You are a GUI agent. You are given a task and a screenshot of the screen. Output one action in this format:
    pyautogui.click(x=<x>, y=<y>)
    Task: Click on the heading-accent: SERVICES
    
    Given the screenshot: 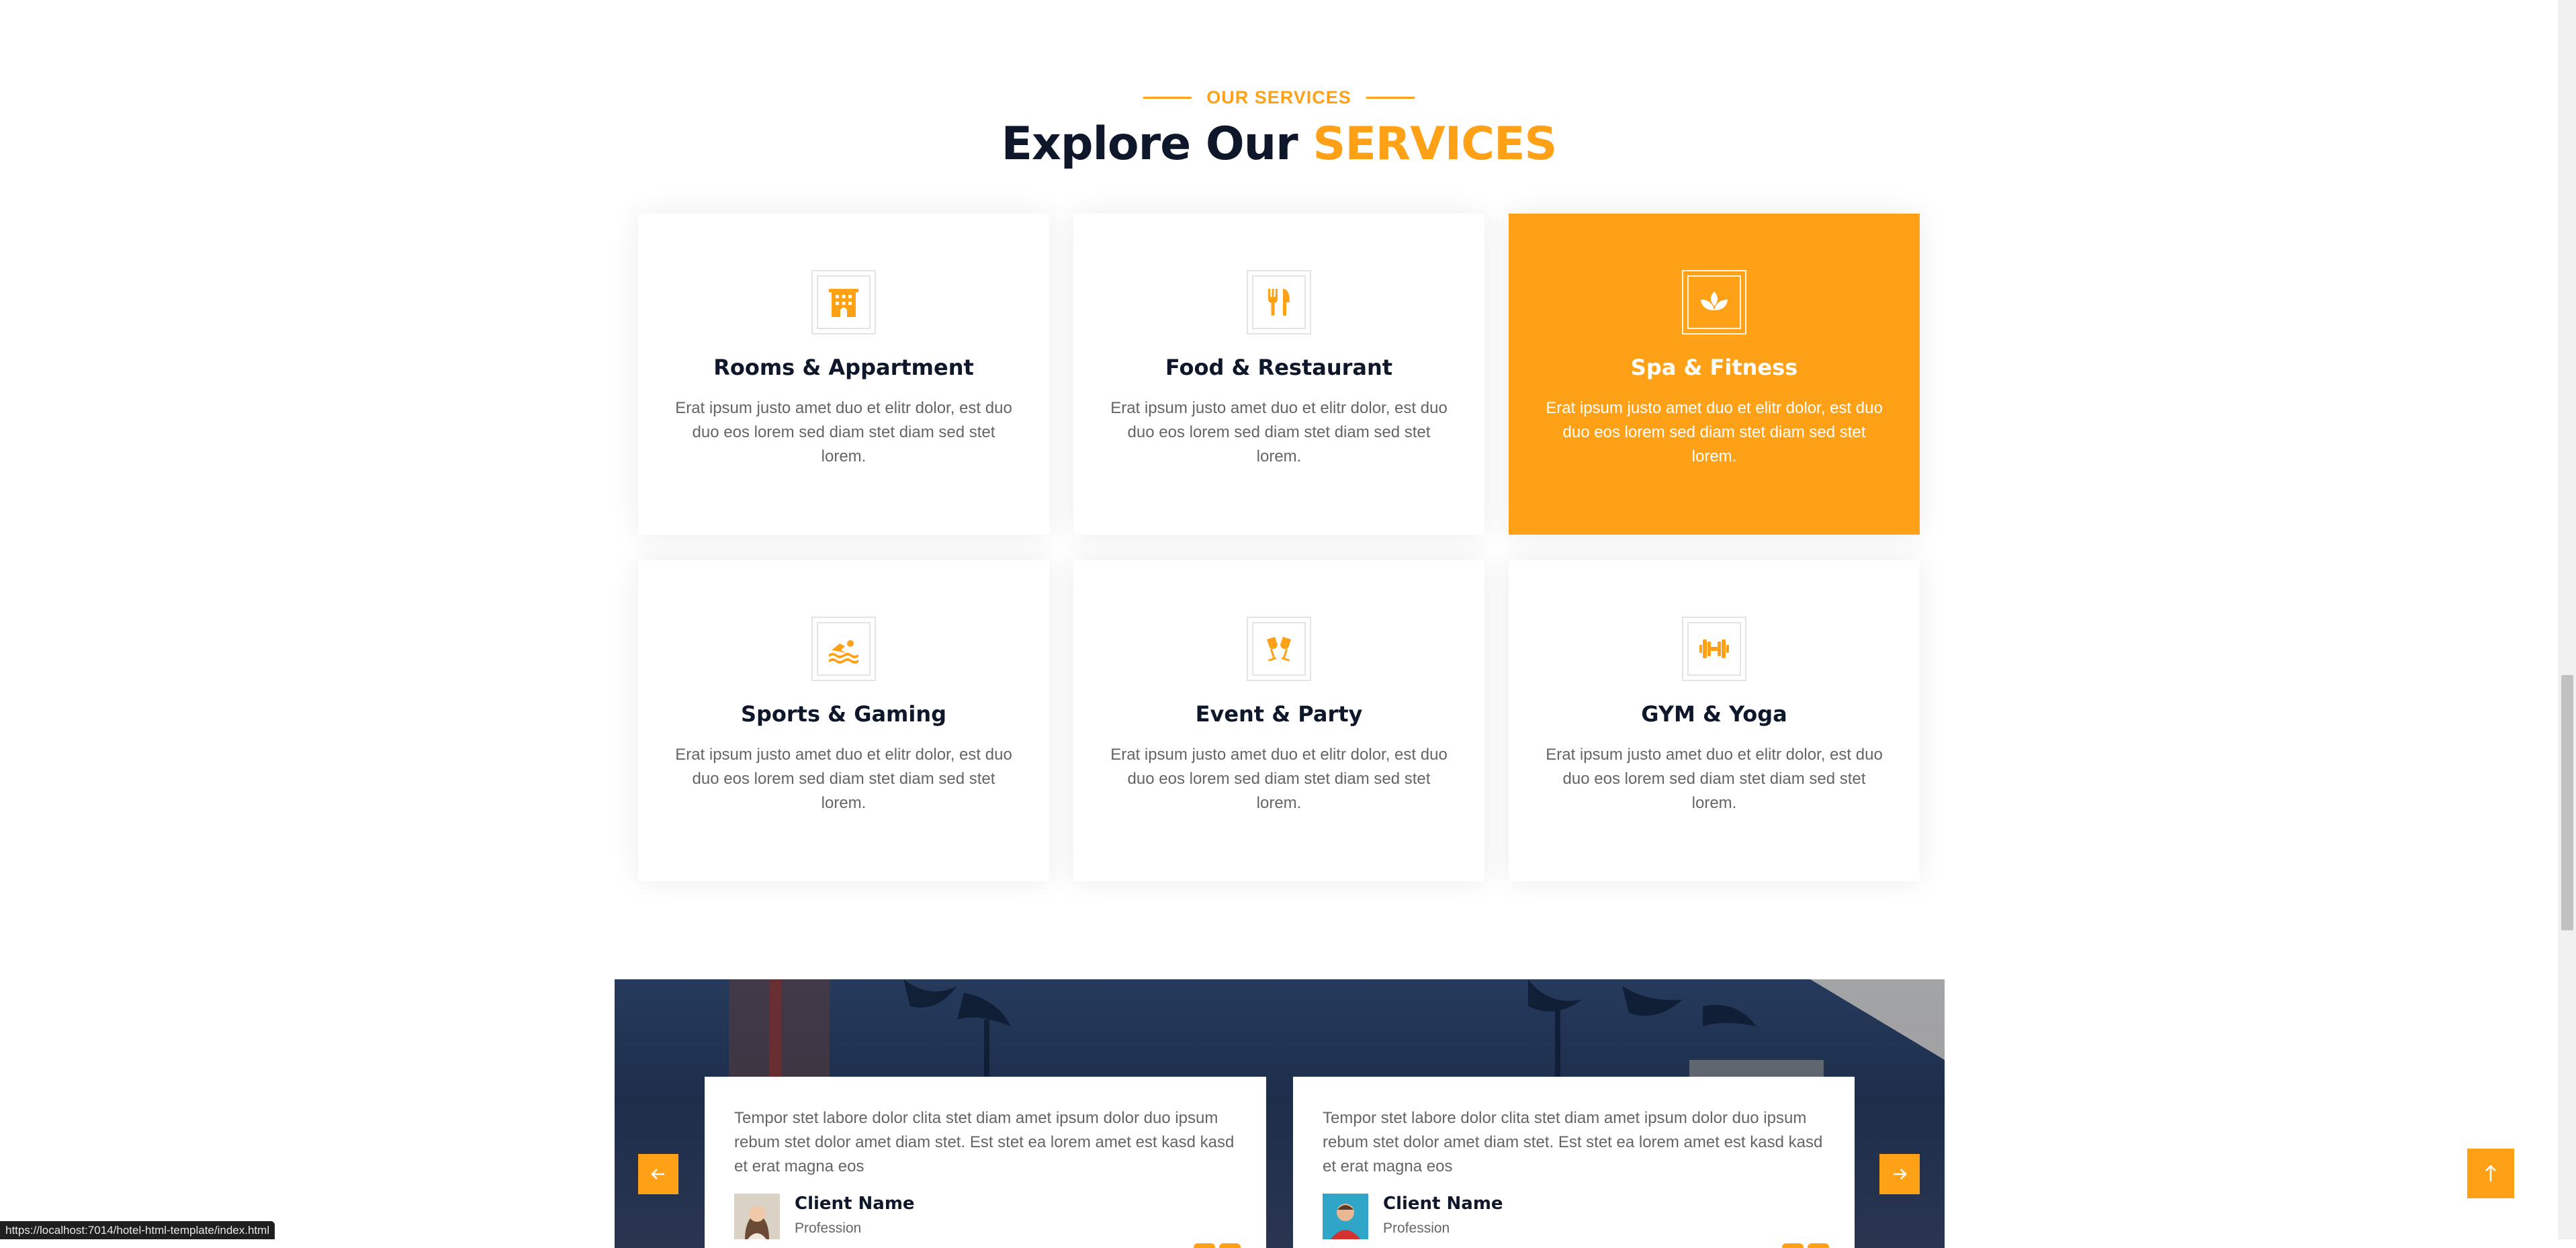 What is the action you would take?
    pyautogui.click(x=1435, y=144)
    